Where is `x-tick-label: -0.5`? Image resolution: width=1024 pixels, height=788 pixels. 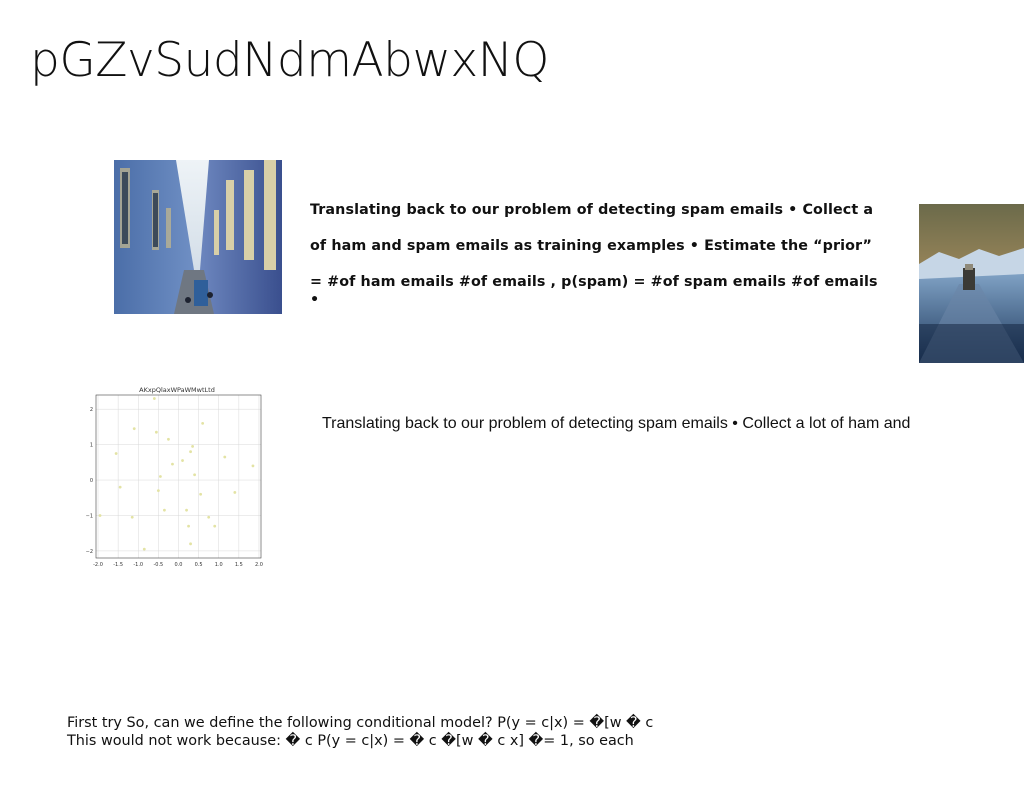 x-tick-label: -0.5 is located at coordinates (158, 565).